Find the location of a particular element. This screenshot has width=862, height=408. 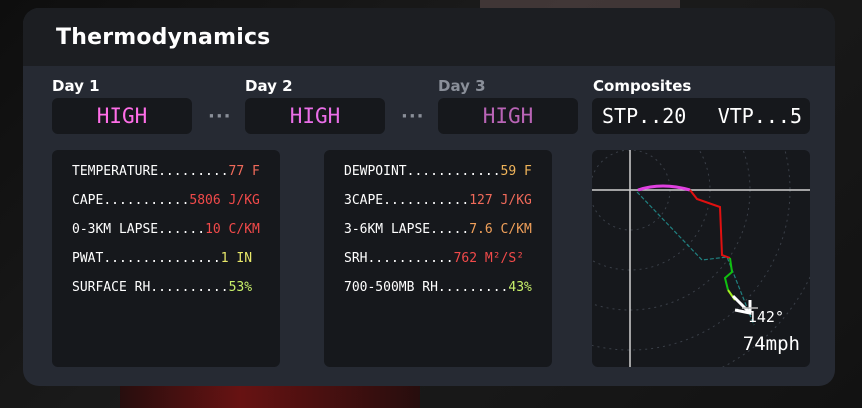

param-row: SRH...........762 M²/S² is located at coordinates (448, 263).